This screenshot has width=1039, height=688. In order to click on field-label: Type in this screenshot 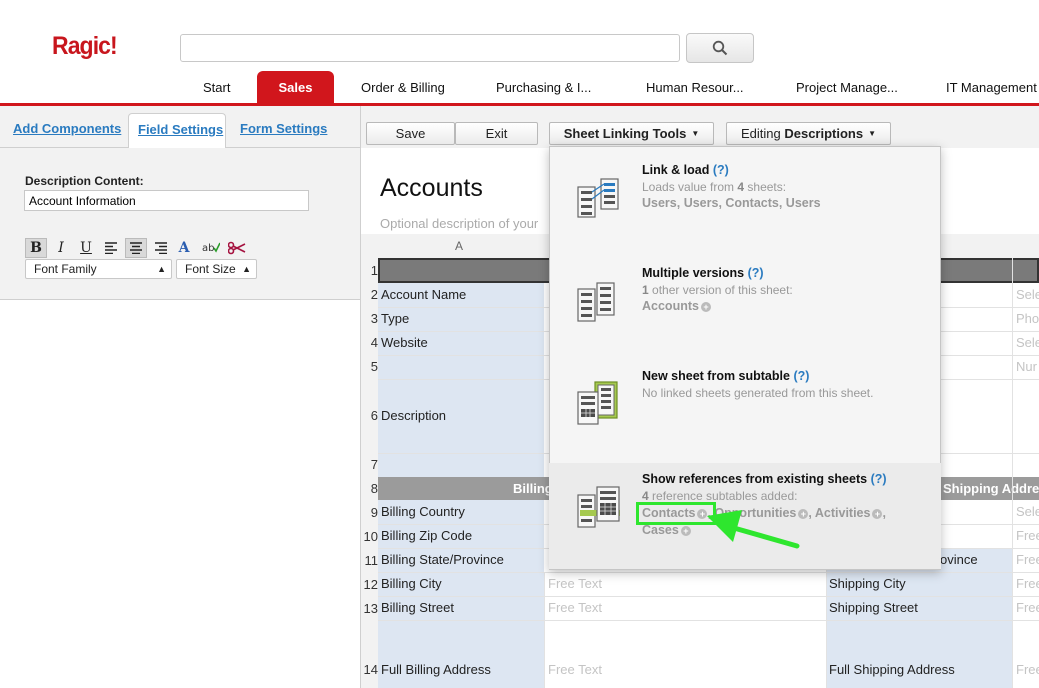, I will do `click(461, 319)`.